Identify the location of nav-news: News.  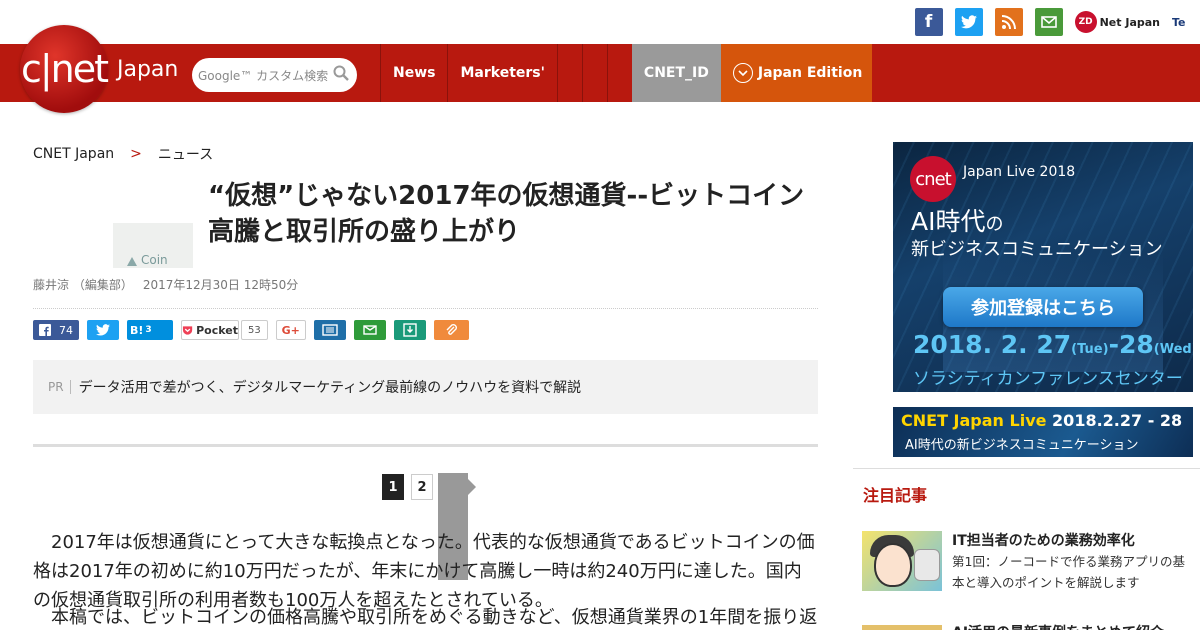
(413, 73).